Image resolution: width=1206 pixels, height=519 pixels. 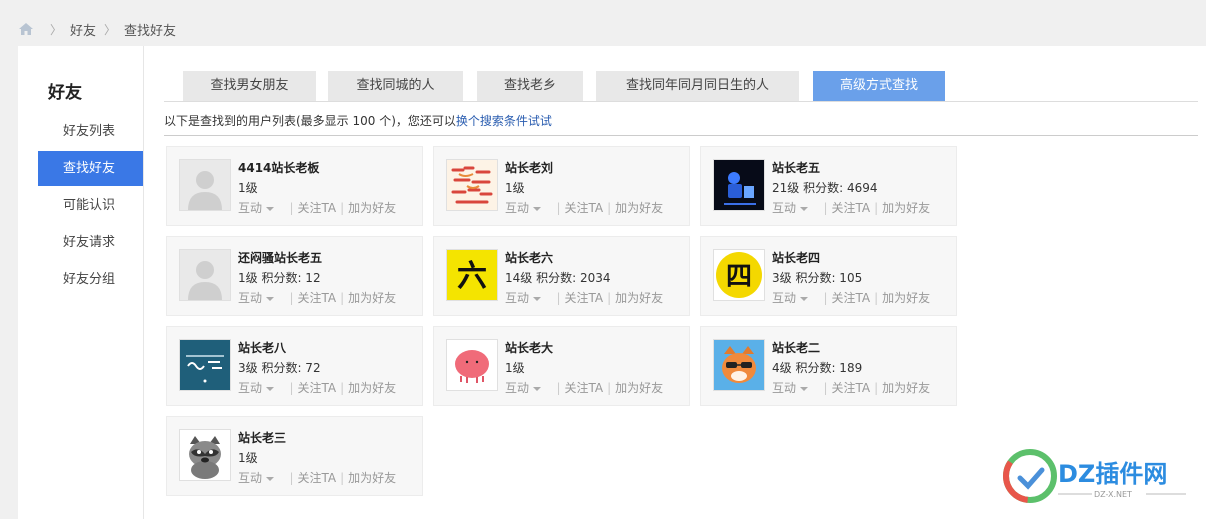 What do you see at coordinates (90, 168) in the screenshot?
I see `sidebar-item-find-friends: 查找好友` at bounding box center [90, 168].